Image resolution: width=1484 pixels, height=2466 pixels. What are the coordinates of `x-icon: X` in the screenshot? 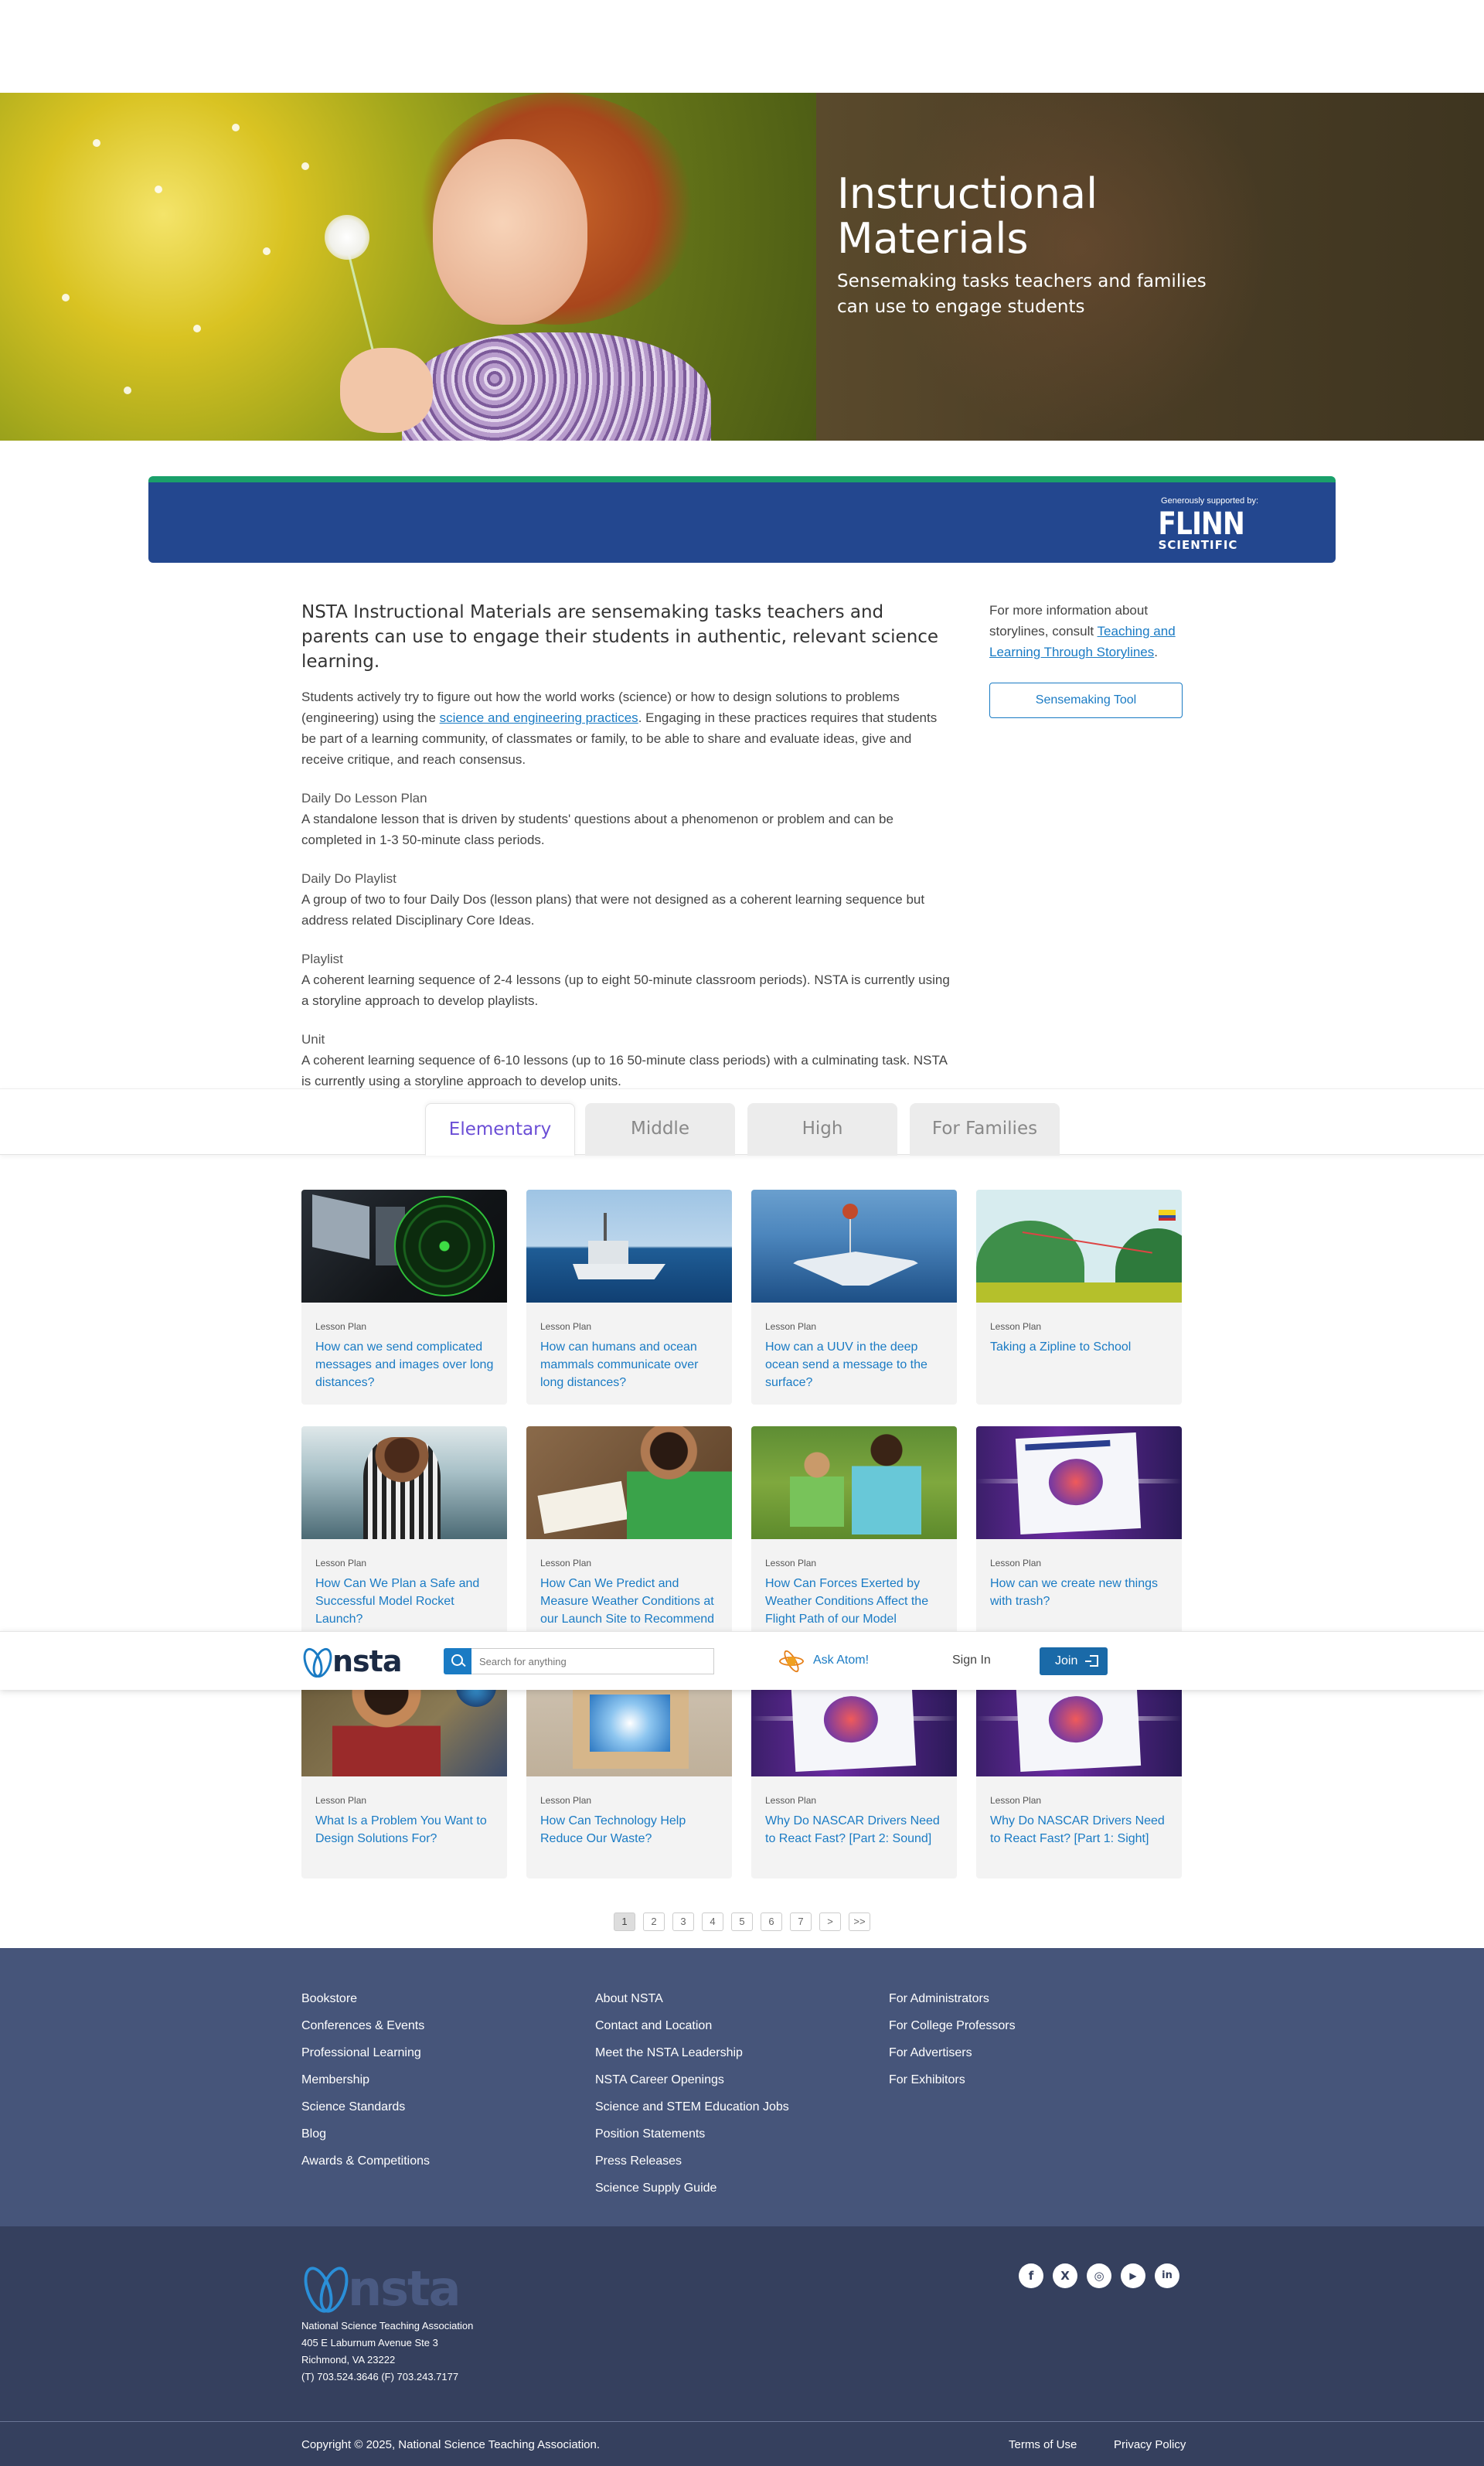 It's located at (1065, 2275).